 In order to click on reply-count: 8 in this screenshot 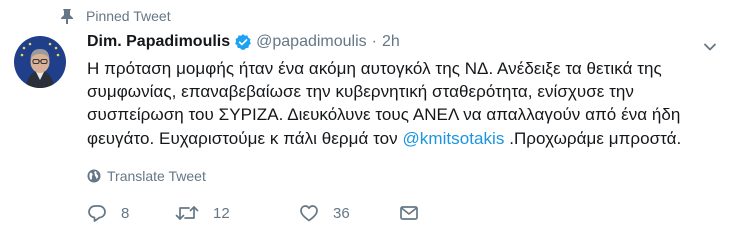, I will do `click(125, 213)`.